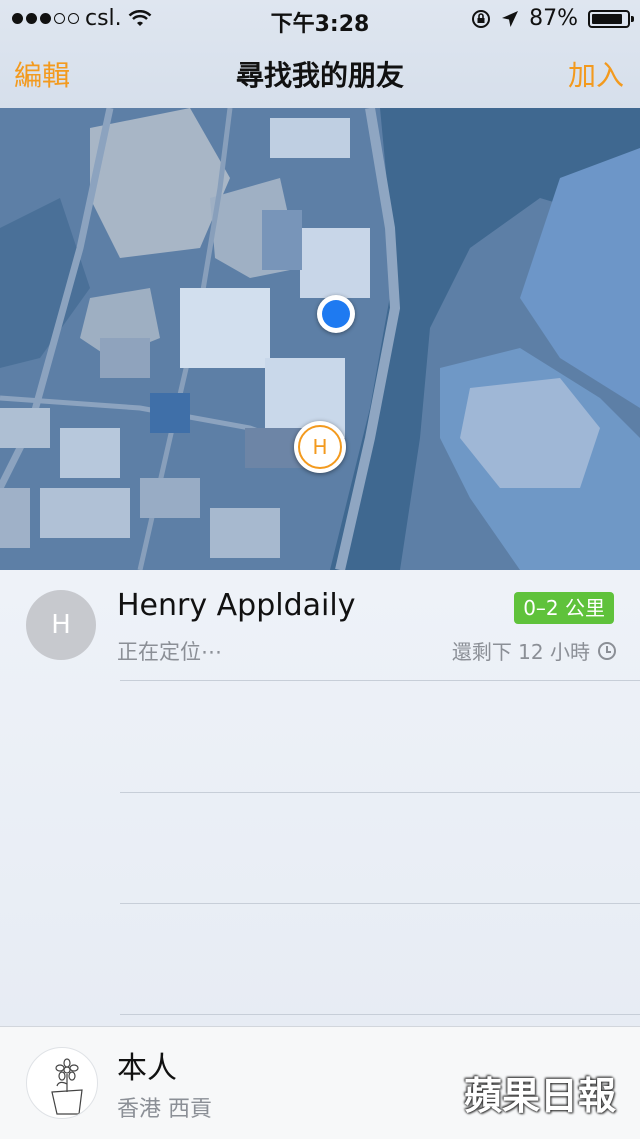 The width and height of the screenshot is (640, 1139). I want to click on my-avatar, so click(62, 1083).